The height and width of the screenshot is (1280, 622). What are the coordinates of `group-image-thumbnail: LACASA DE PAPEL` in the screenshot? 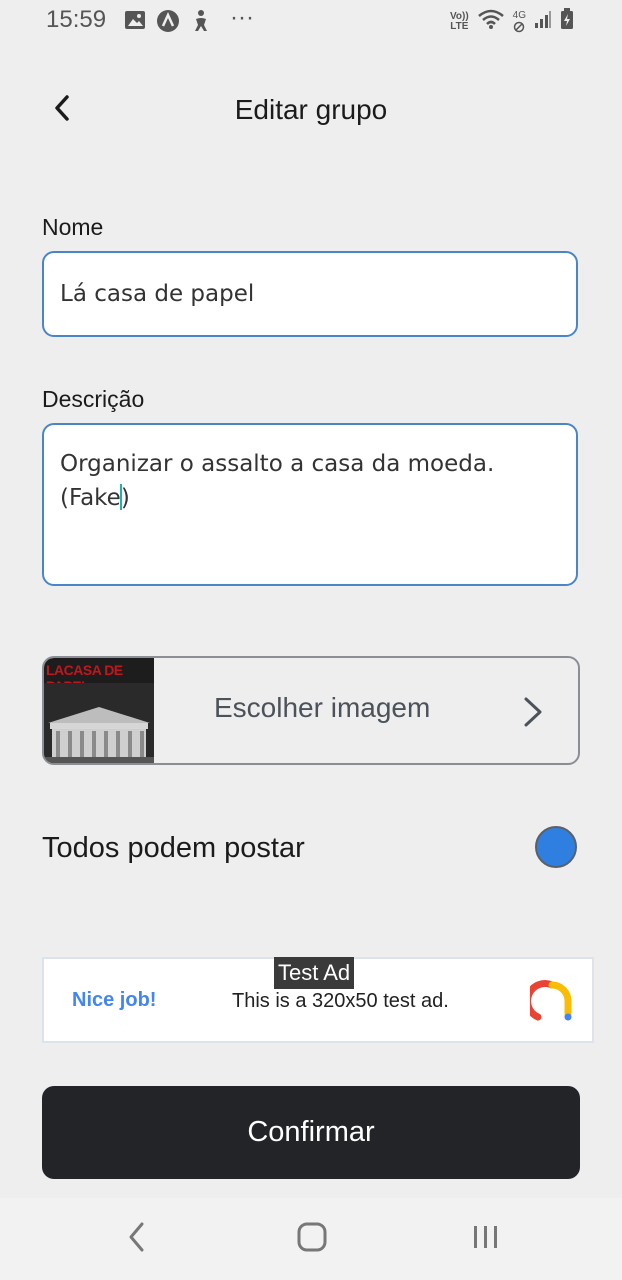 It's located at (99, 710).